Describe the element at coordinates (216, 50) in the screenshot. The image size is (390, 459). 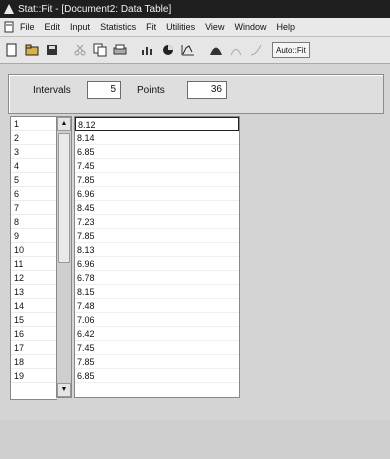
I see `fit-icon` at that location.